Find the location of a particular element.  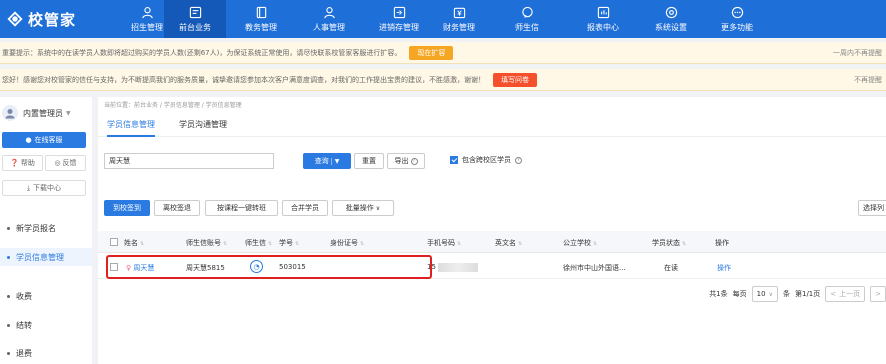

merge-students-button: 合并学员 is located at coordinates (305, 208).